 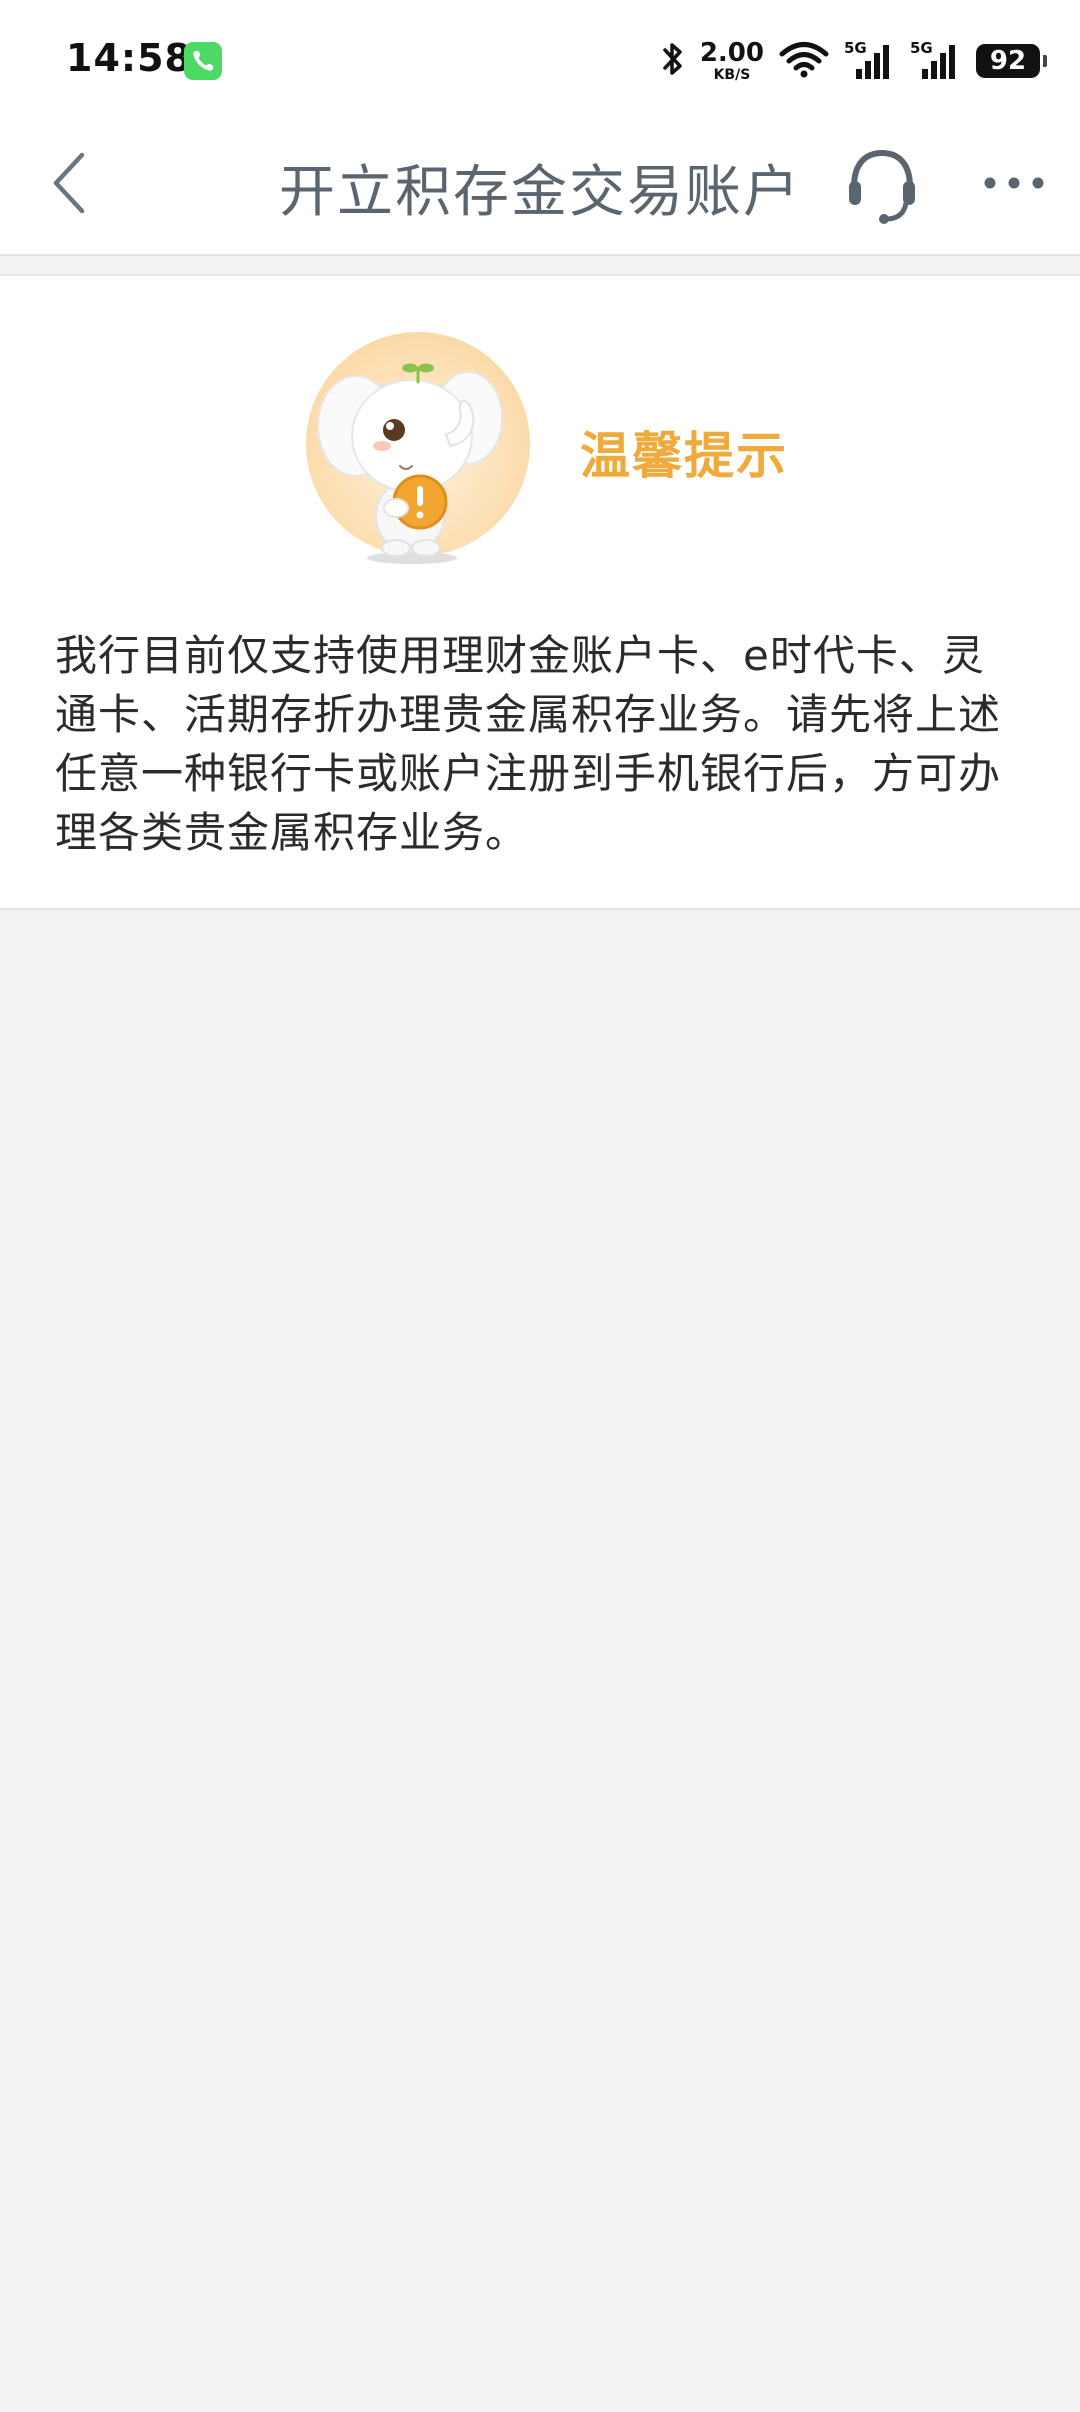 I want to click on back-arrow-icon, so click(x=70, y=185).